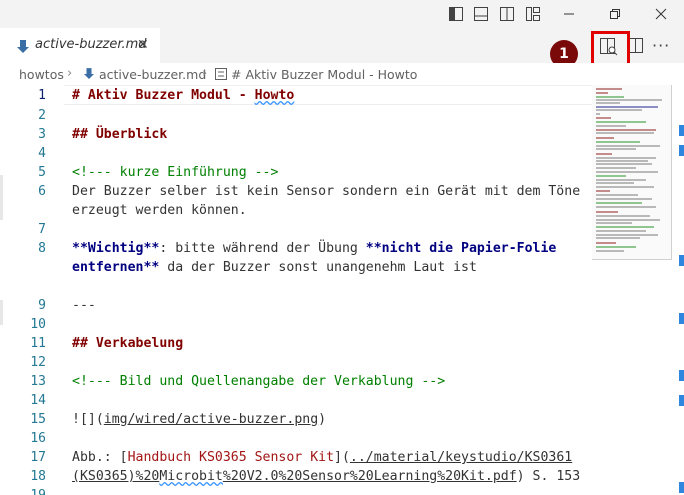 This screenshot has width=684, height=495. Describe the element at coordinates (342, 457) in the screenshot. I see `plain-text: ](` at that location.